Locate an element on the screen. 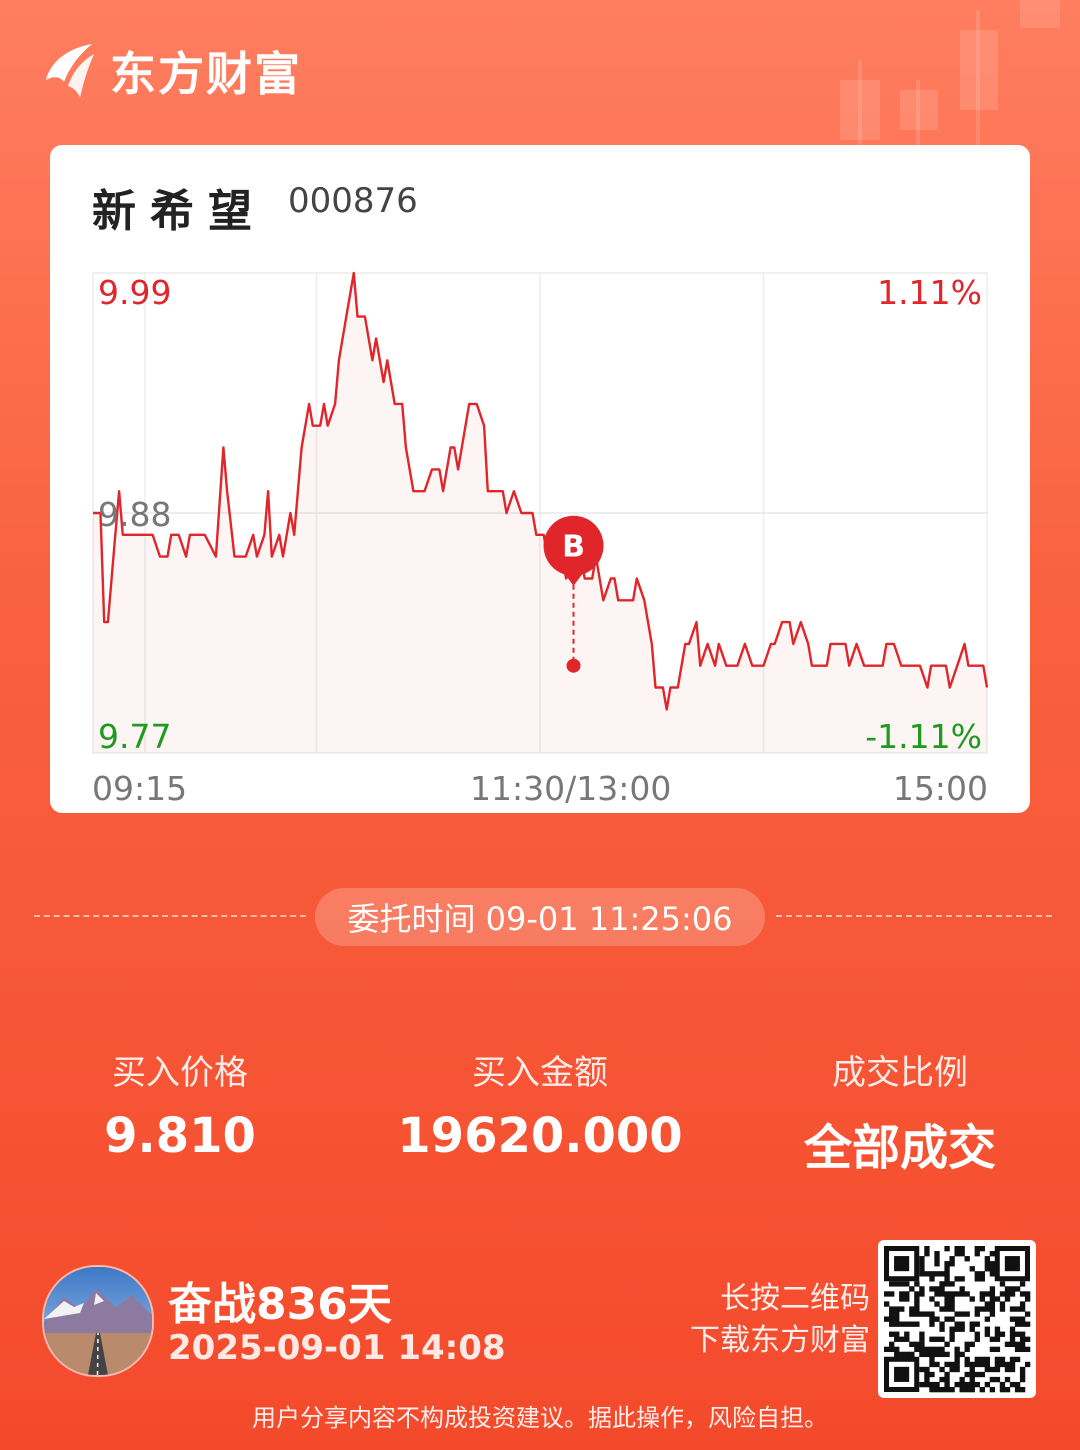 The height and width of the screenshot is (1450, 1080). order-time-pill: 委托时间 09-01 11:25:06 is located at coordinates (540, 917).